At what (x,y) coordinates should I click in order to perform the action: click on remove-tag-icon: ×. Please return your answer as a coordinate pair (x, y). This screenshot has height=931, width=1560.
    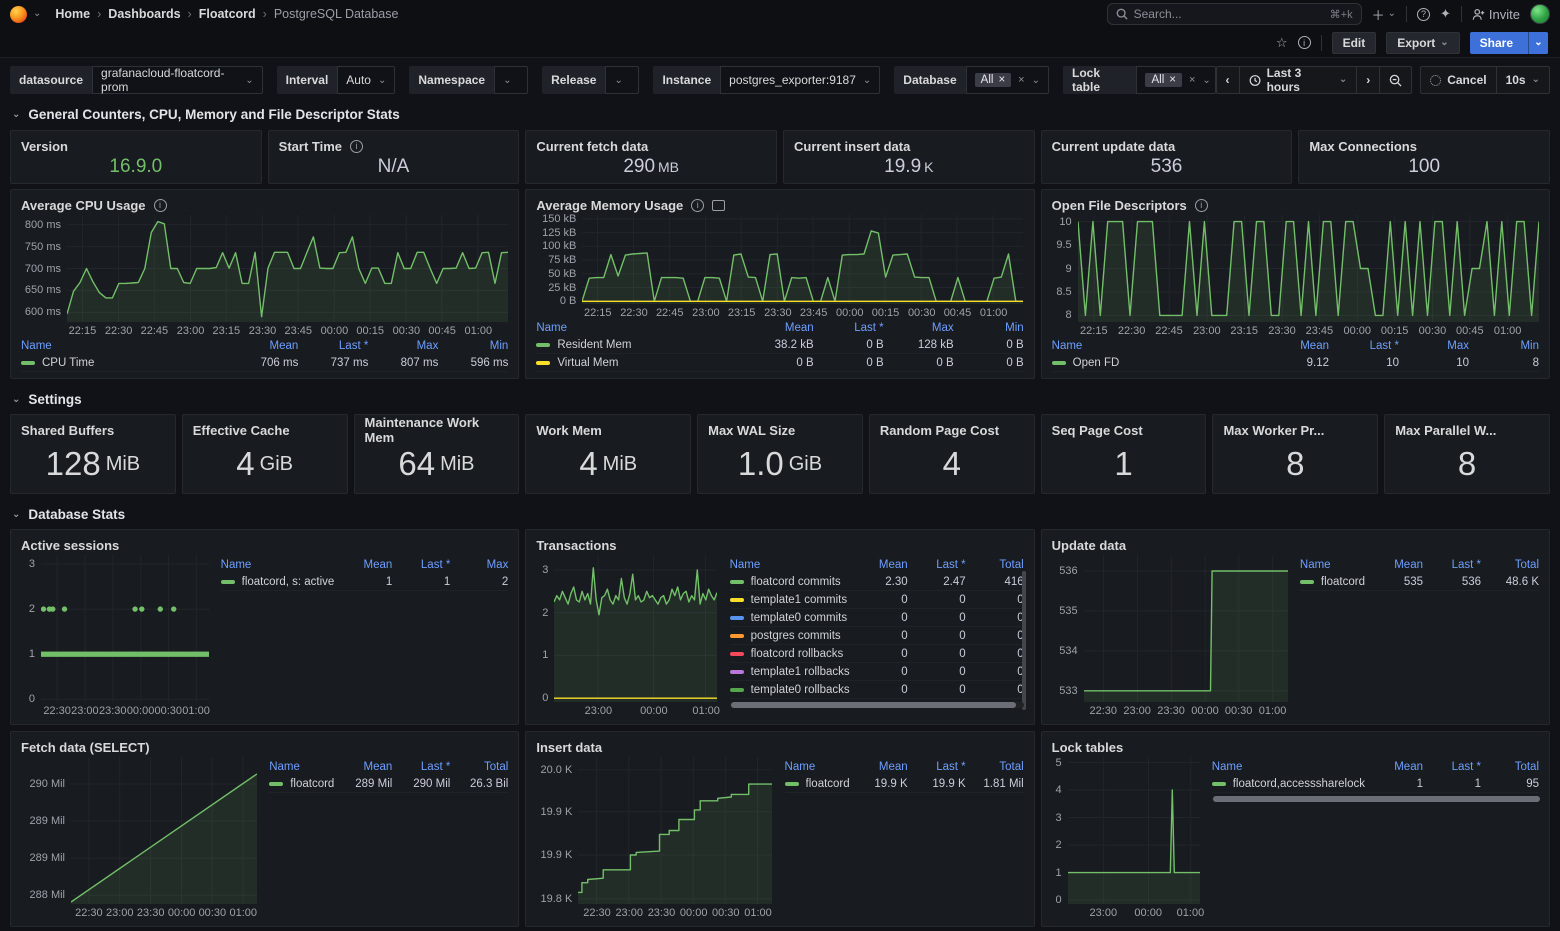
    Looking at the image, I should click on (1172, 80).